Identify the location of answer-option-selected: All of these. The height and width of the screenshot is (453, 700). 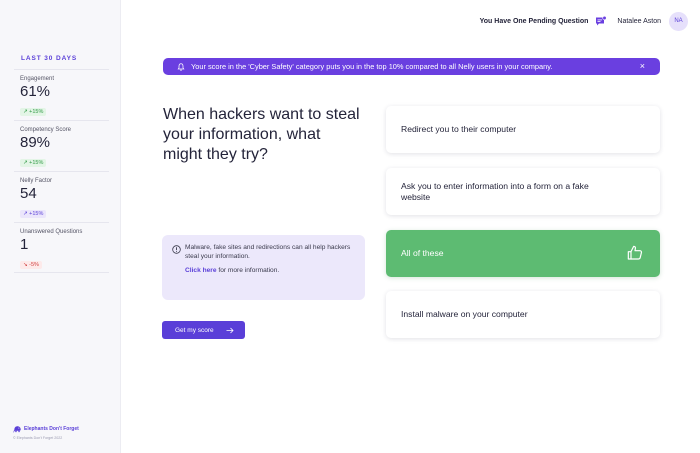
(523, 253).